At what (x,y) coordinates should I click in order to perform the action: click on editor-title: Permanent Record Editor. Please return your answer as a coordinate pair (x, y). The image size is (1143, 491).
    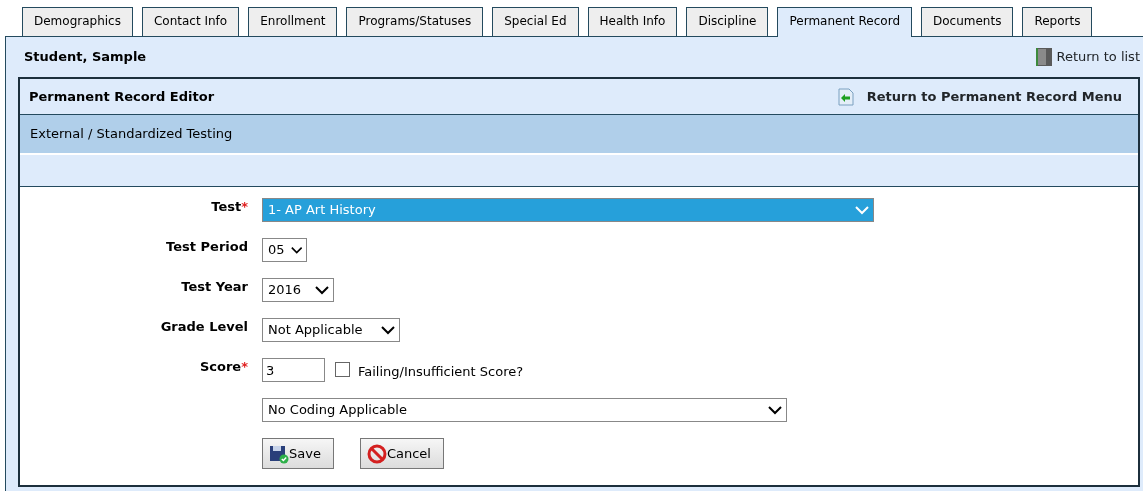
    Looking at the image, I should click on (122, 96).